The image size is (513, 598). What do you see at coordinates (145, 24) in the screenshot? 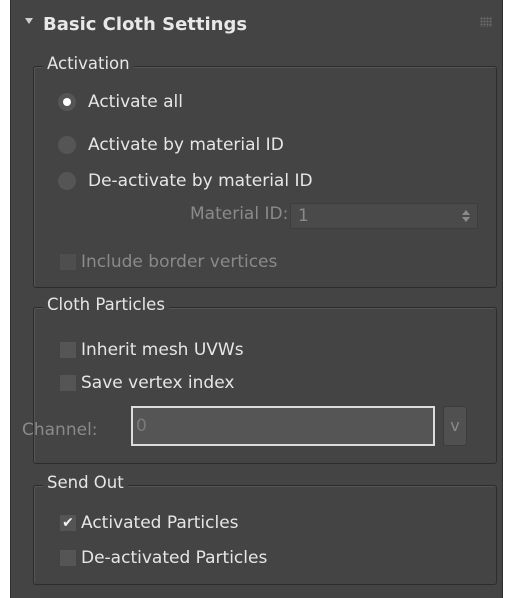
I see `rollout-title: Basic Cloth Settings` at bounding box center [145, 24].